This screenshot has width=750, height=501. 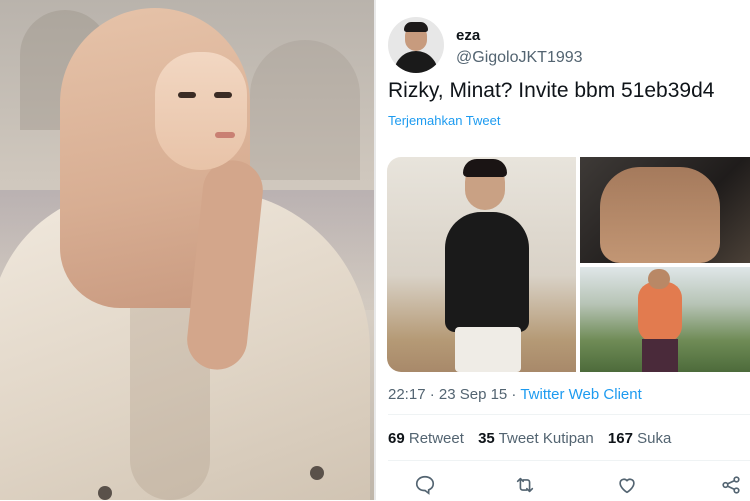 I want to click on reply-icon, so click(x=427, y=487).